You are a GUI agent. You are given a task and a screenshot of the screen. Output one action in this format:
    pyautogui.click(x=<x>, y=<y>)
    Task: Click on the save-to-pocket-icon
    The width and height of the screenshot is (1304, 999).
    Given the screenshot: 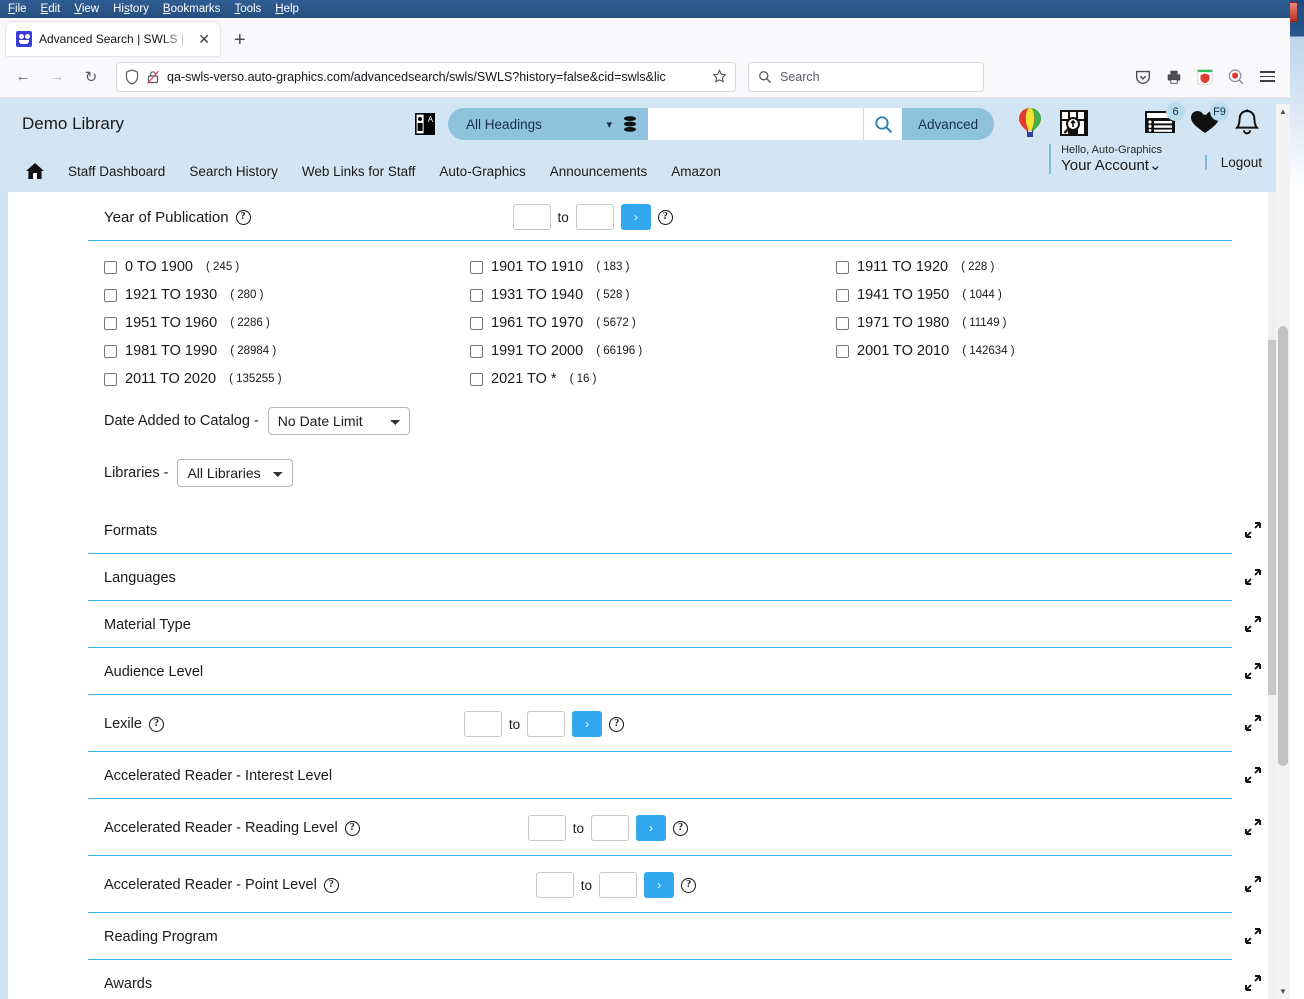 What is the action you would take?
    pyautogui.click(x=1143, y=77)
    